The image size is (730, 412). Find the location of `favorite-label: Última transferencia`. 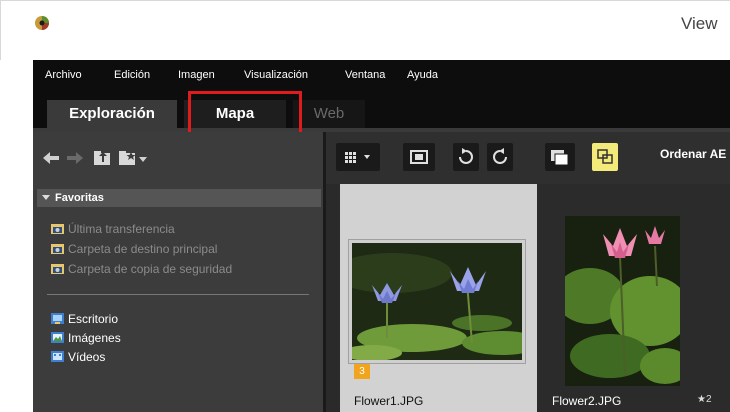

favorite-label: Última transferencia is located at coordinates (121, 229).